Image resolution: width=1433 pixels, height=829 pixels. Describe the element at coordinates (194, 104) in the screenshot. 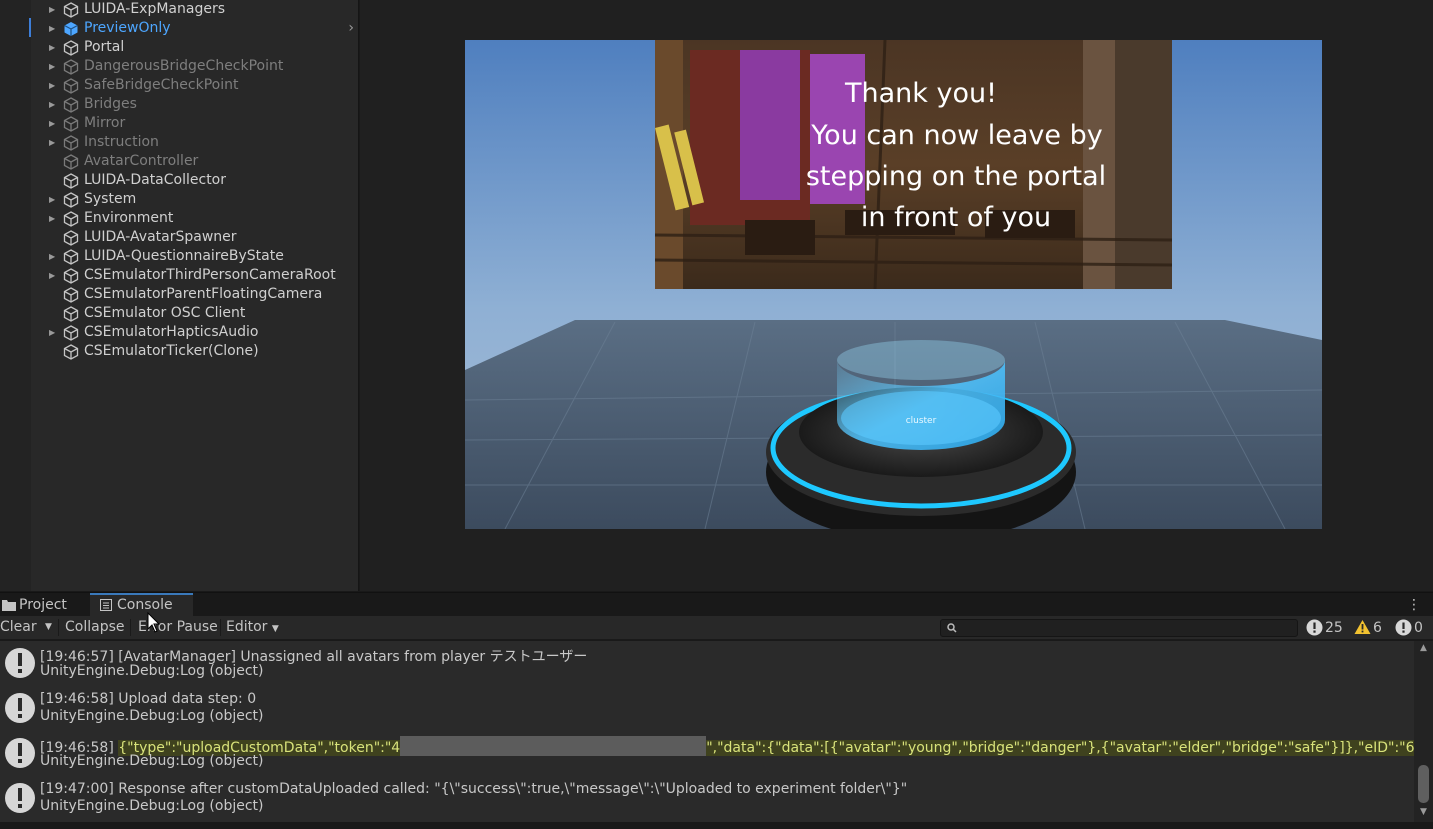

I see `hierarchy-item: ▶ Bridges` at that location.